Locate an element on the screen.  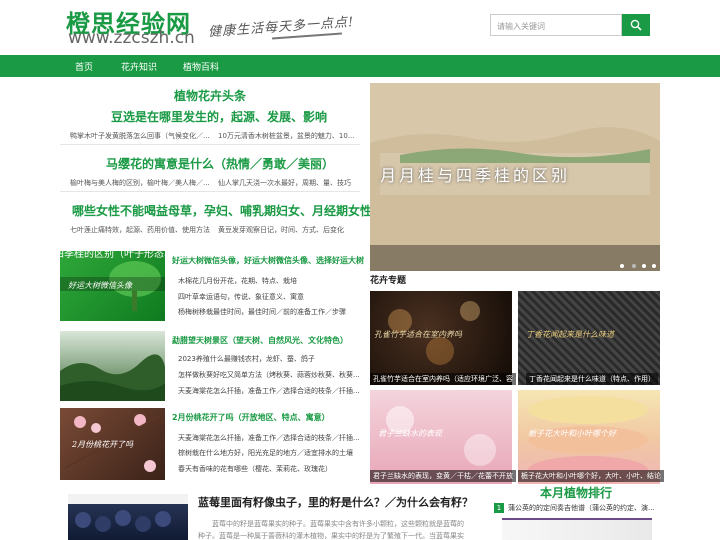
article-excerpt: 蓝莓中的籽是蓝莓果实的种子。蓝莓果实中含有许多小颗粒，这些颗粒就是蓝莓的 is located at coordinates (338, 524).